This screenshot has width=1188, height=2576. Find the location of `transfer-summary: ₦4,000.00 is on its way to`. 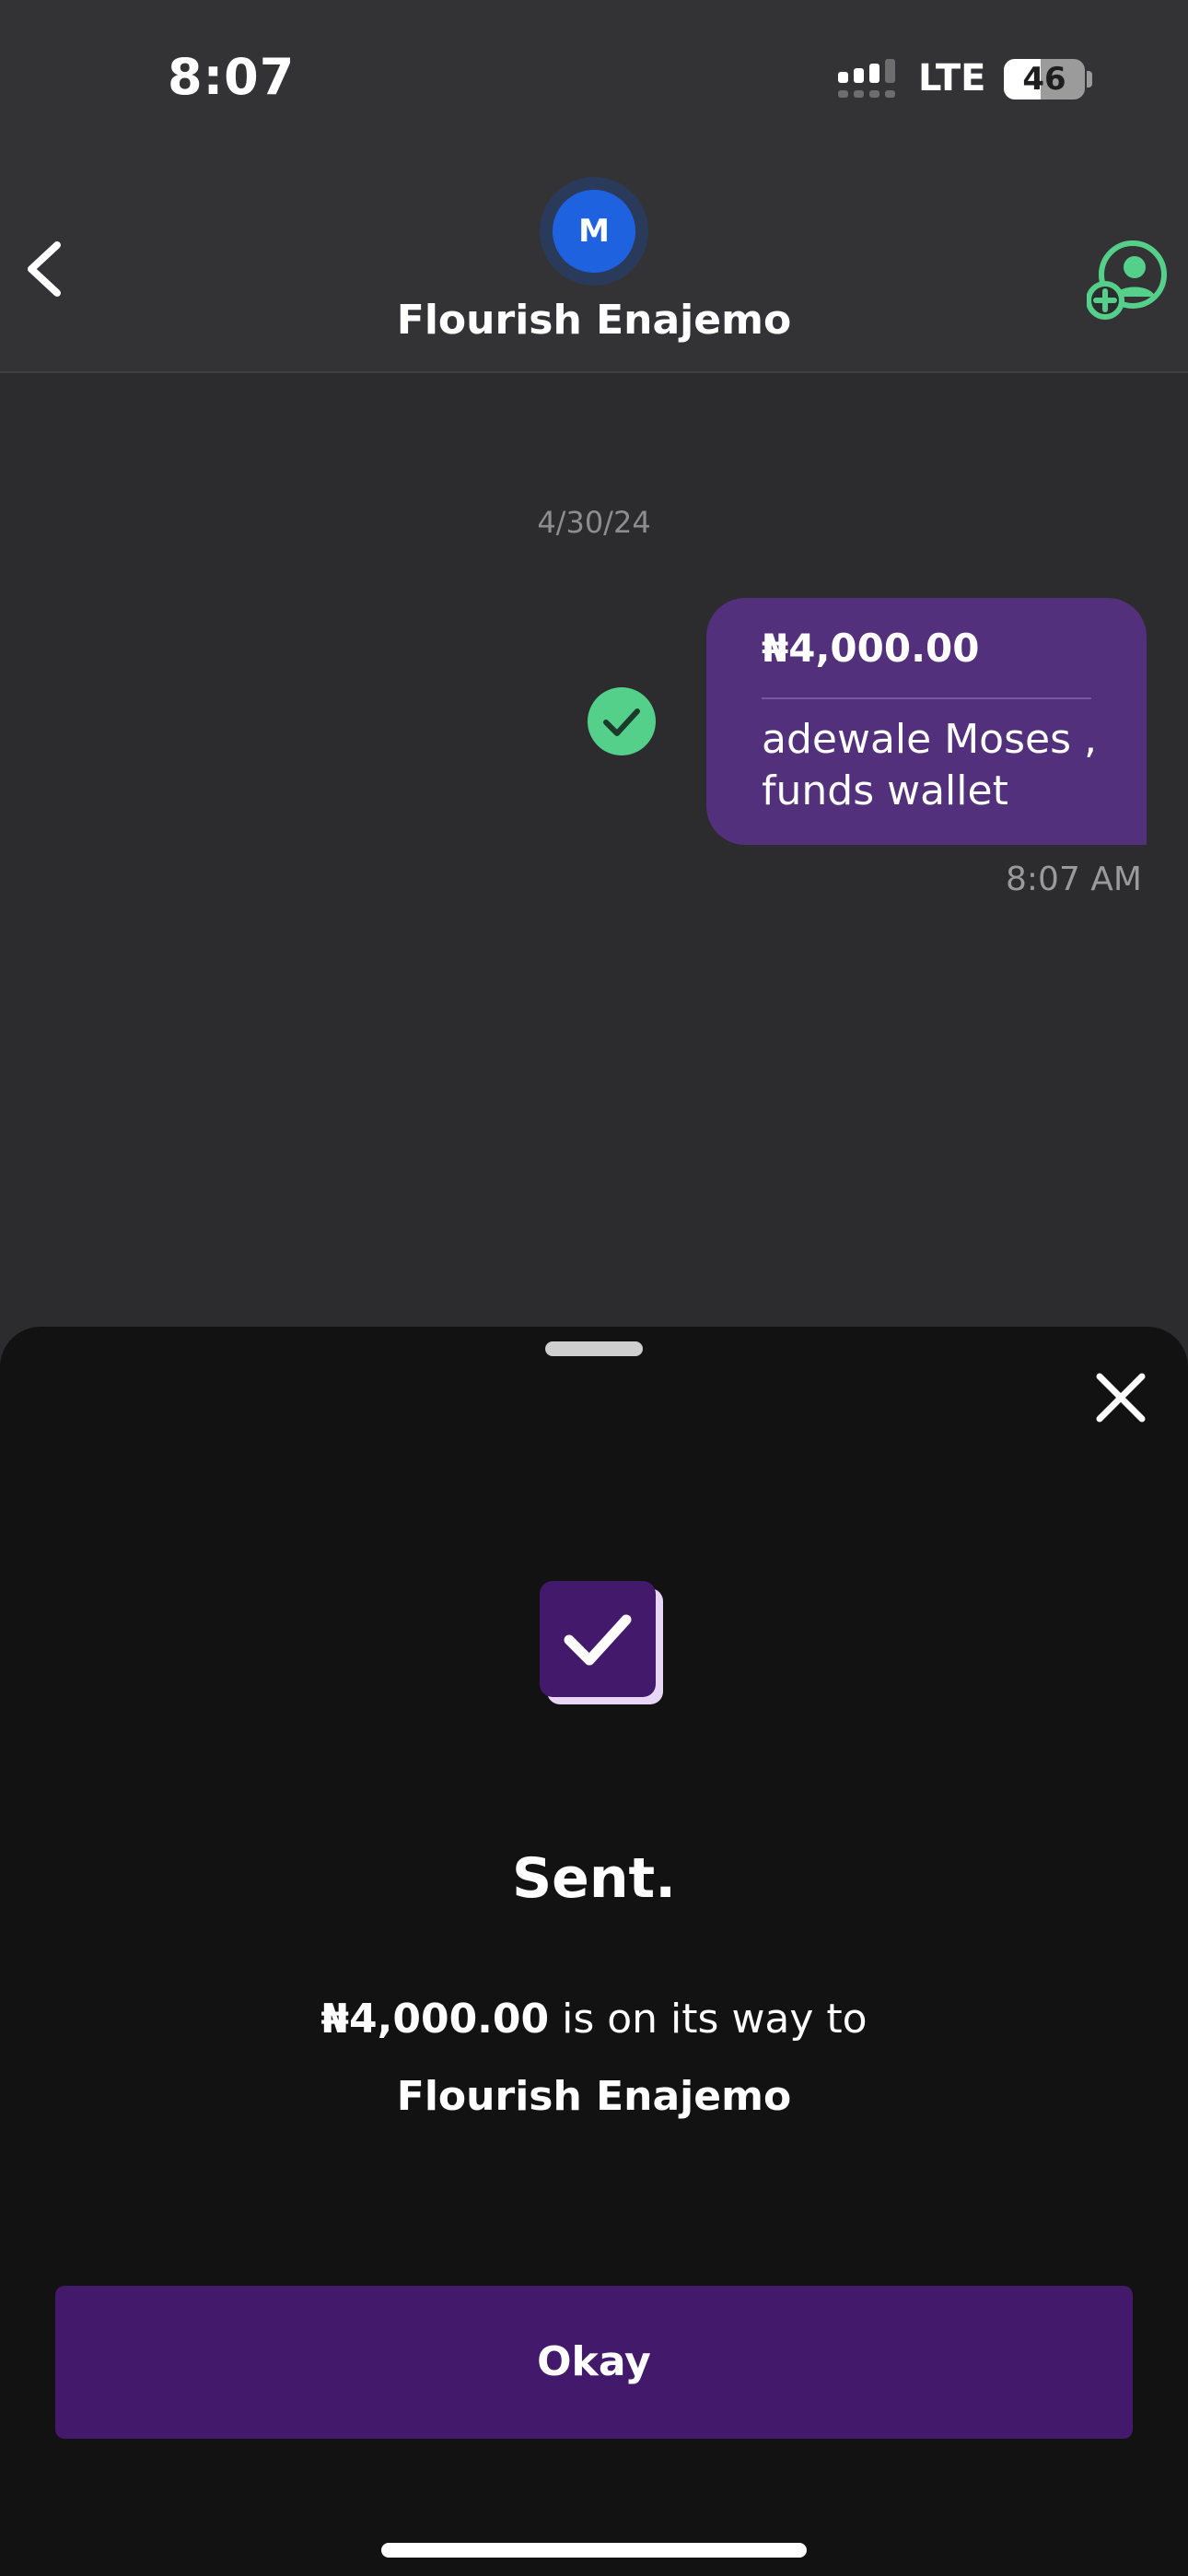

transfer-summary: ₦4,000.00 is on its way to is located at coordinates (594, 2019).